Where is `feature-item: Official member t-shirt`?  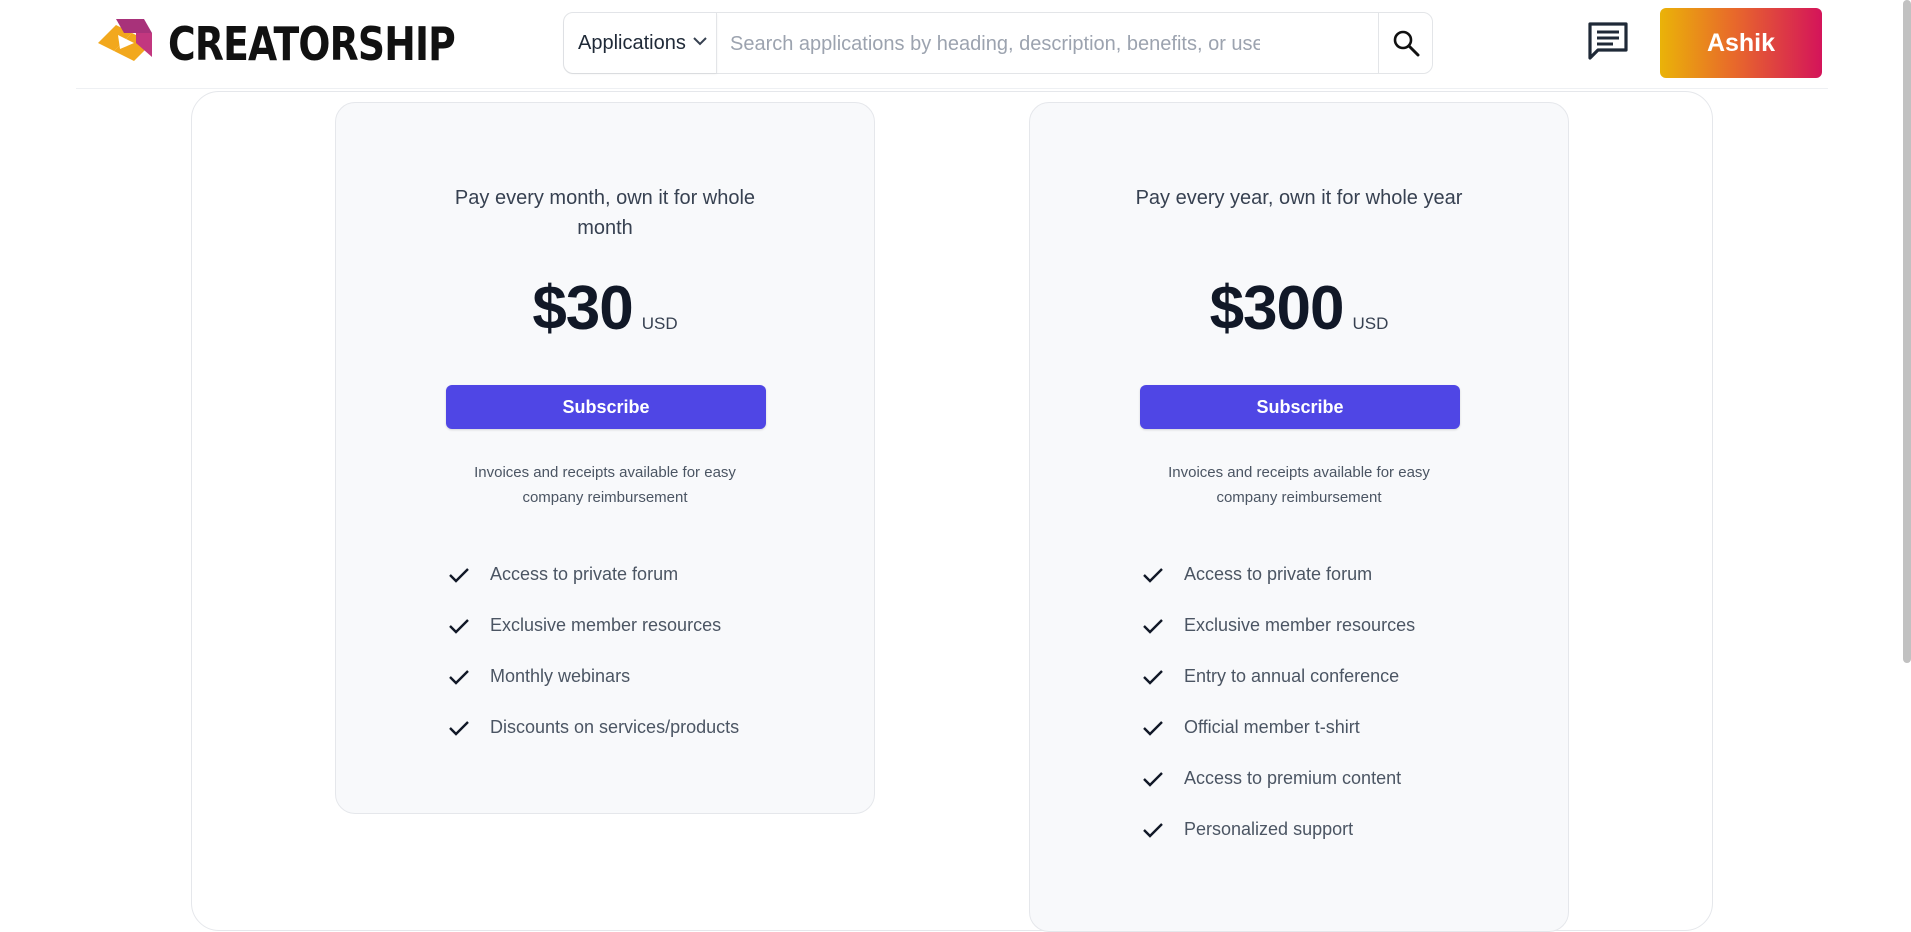 feature-item: Official member t-shirt is located at coordinates (1278, 727).